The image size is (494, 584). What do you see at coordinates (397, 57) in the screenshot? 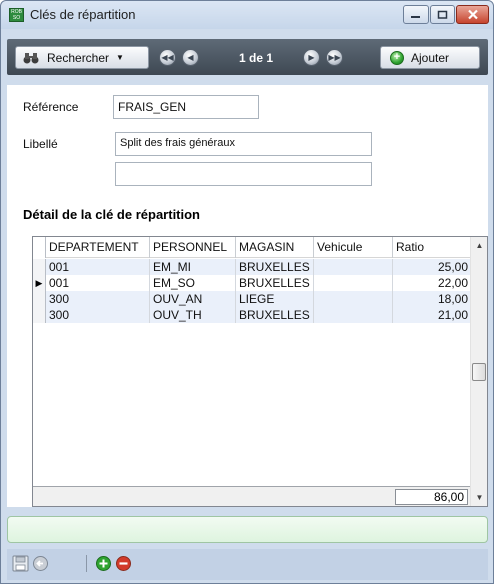
I see `add-icon: +` at bounding box center [397, 57].